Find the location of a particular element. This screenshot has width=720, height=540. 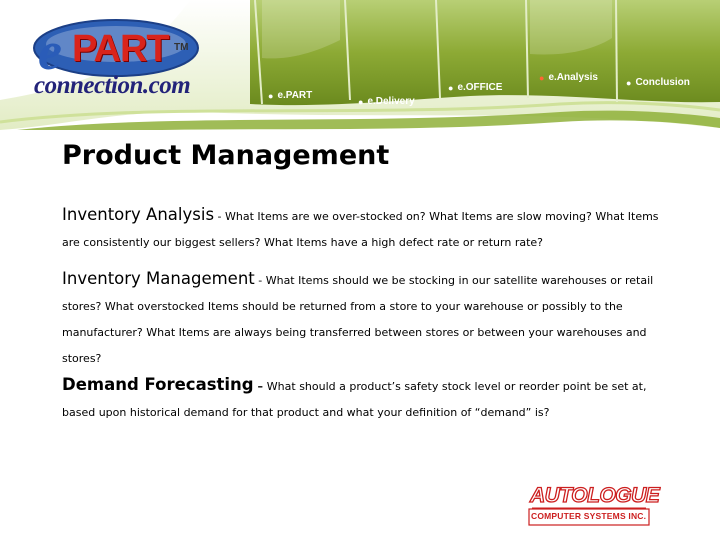

page-title: Product Management is located at coordinates (226, 155).